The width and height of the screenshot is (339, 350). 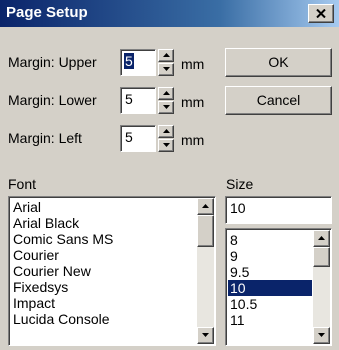 What do you see at coordinates (238, 208) in the screenshot?
I see `size-value: 10` at bounding box center [238, 208].